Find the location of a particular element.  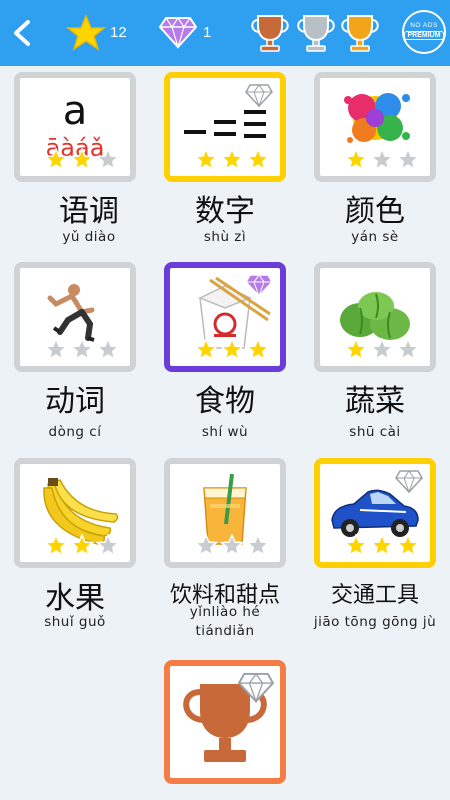

back-arrow-icon is located at coordinates (23, 33).